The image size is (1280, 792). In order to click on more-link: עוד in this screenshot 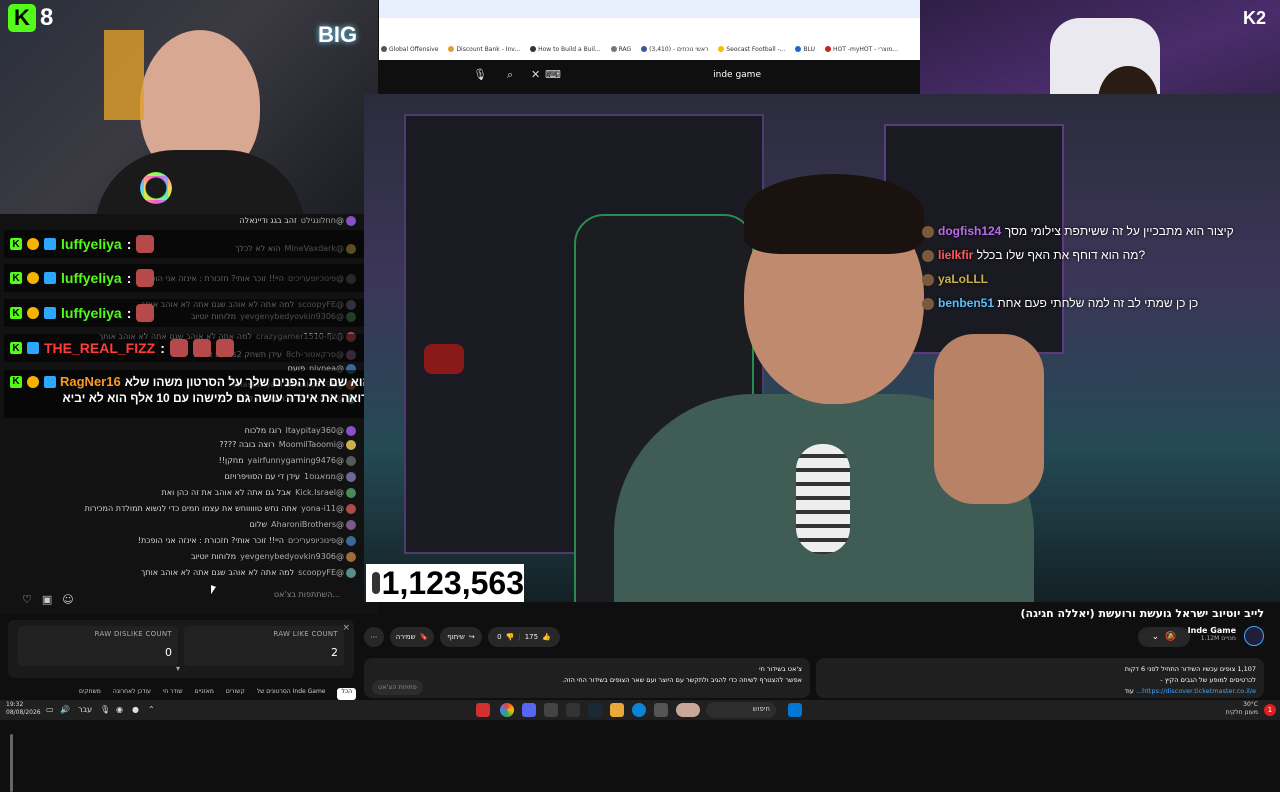, I will do `click(1128, 691)`.